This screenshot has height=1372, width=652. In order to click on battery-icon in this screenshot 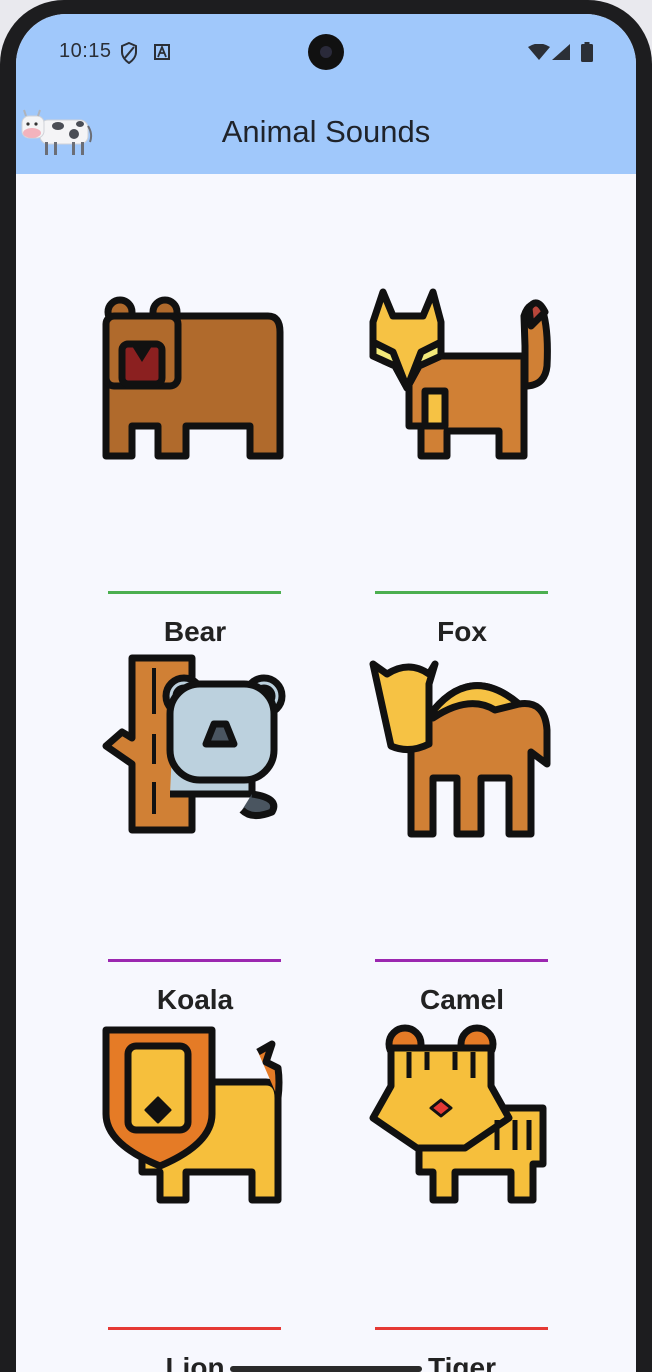, I will do `click(587, 52)`.